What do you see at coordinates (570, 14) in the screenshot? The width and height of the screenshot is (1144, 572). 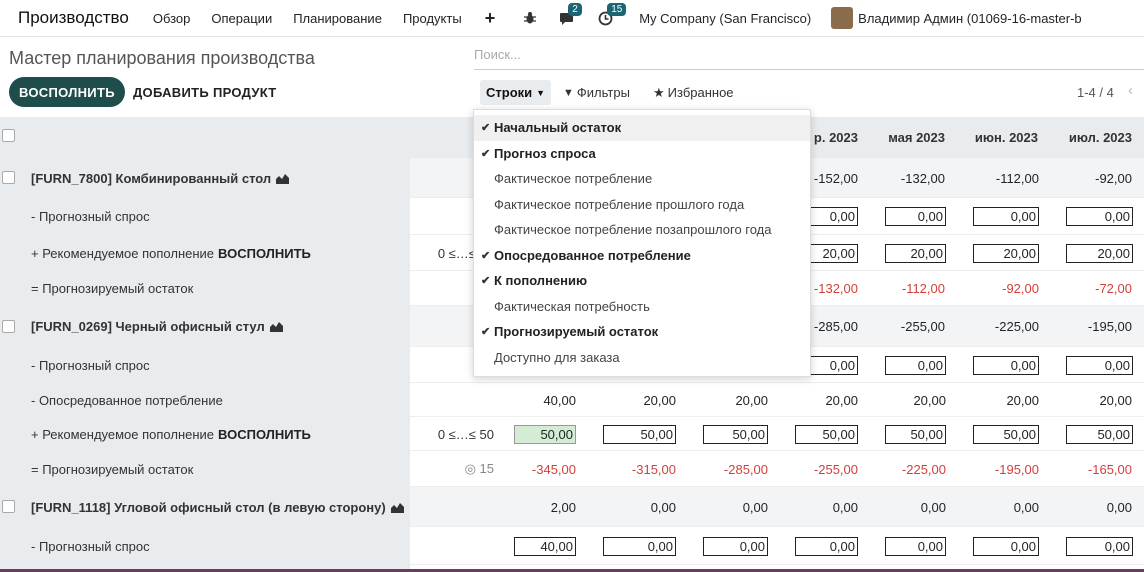 I see `chat-icon: 2` at bounding box center [570, 14].